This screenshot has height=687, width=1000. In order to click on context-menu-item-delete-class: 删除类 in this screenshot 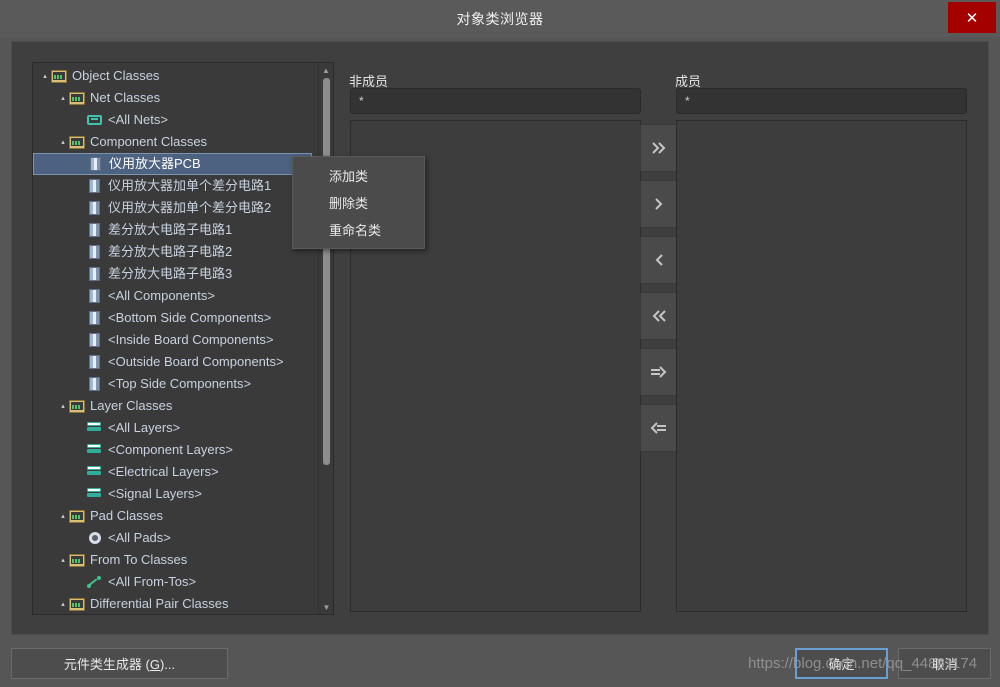, I will do `click(358, 203)`.